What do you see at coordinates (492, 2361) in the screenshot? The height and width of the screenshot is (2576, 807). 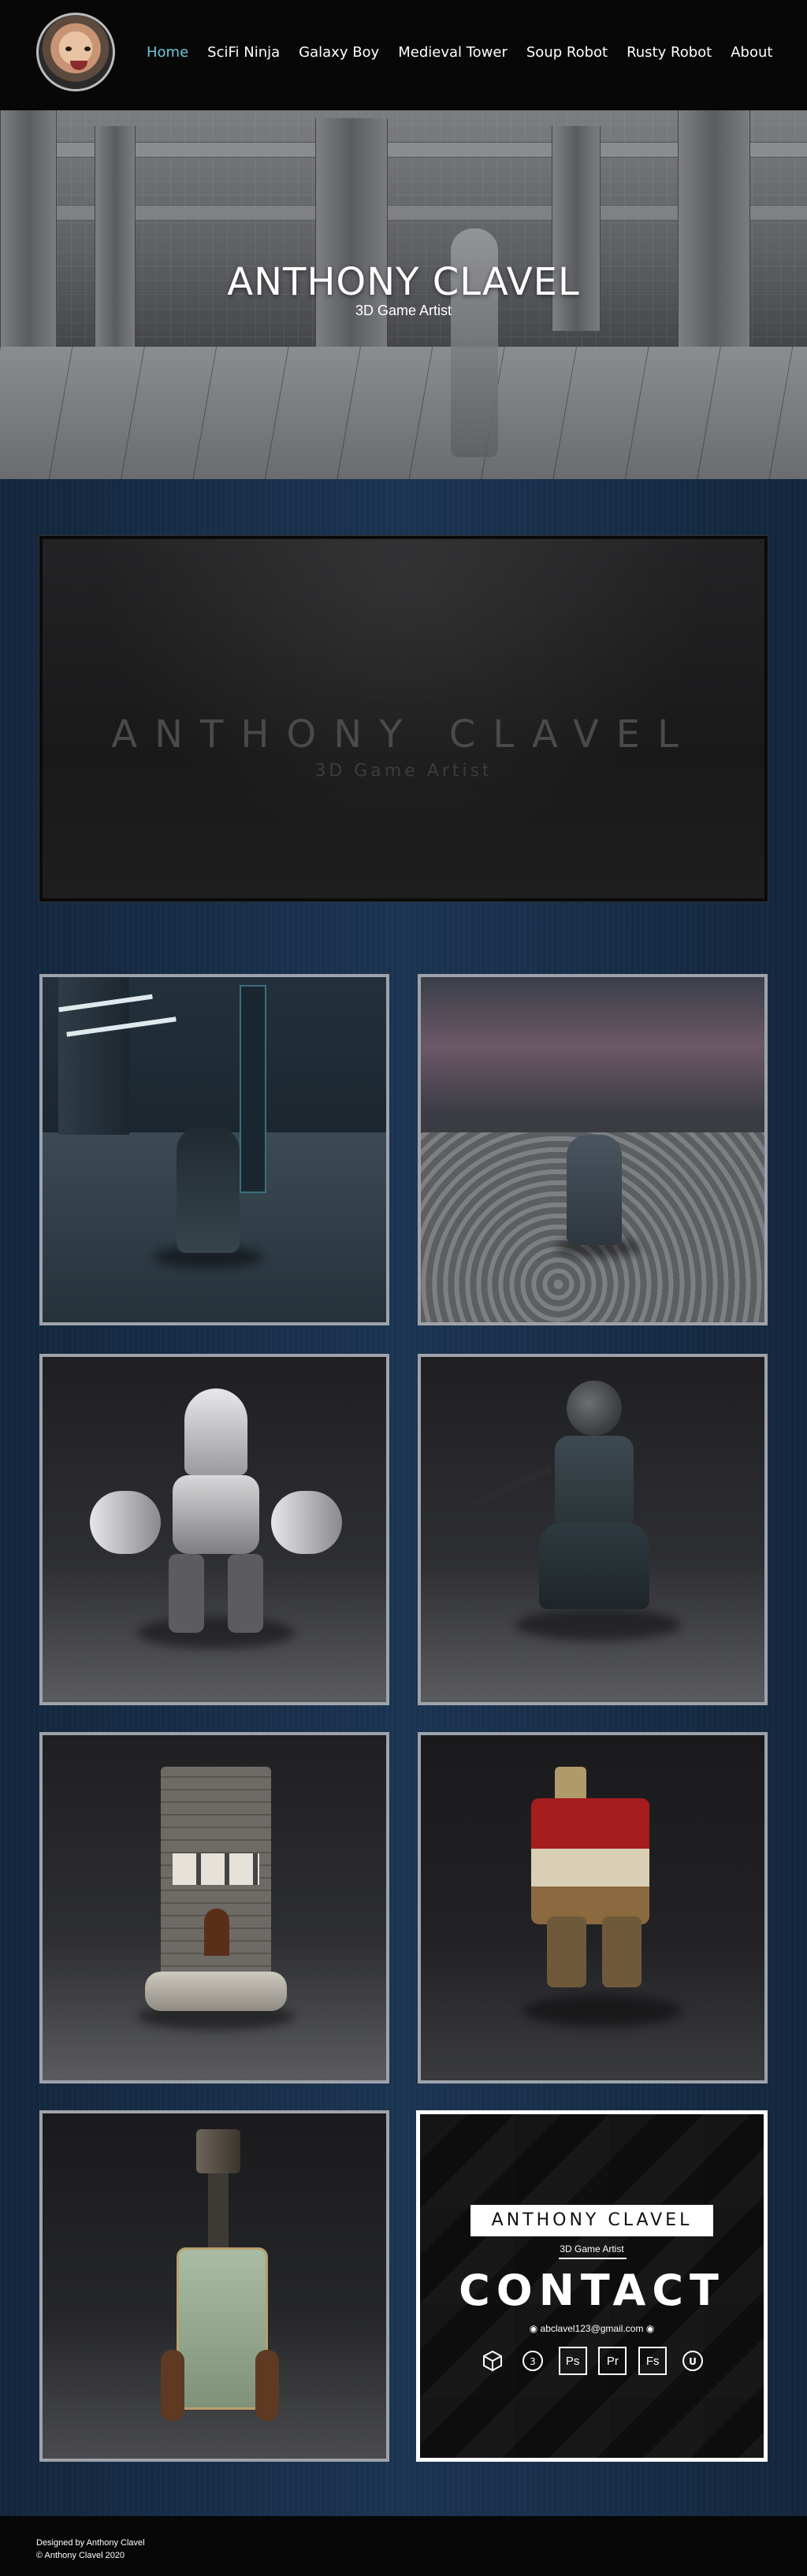 I see `unity-icon` at bounding box center [492, 2361].